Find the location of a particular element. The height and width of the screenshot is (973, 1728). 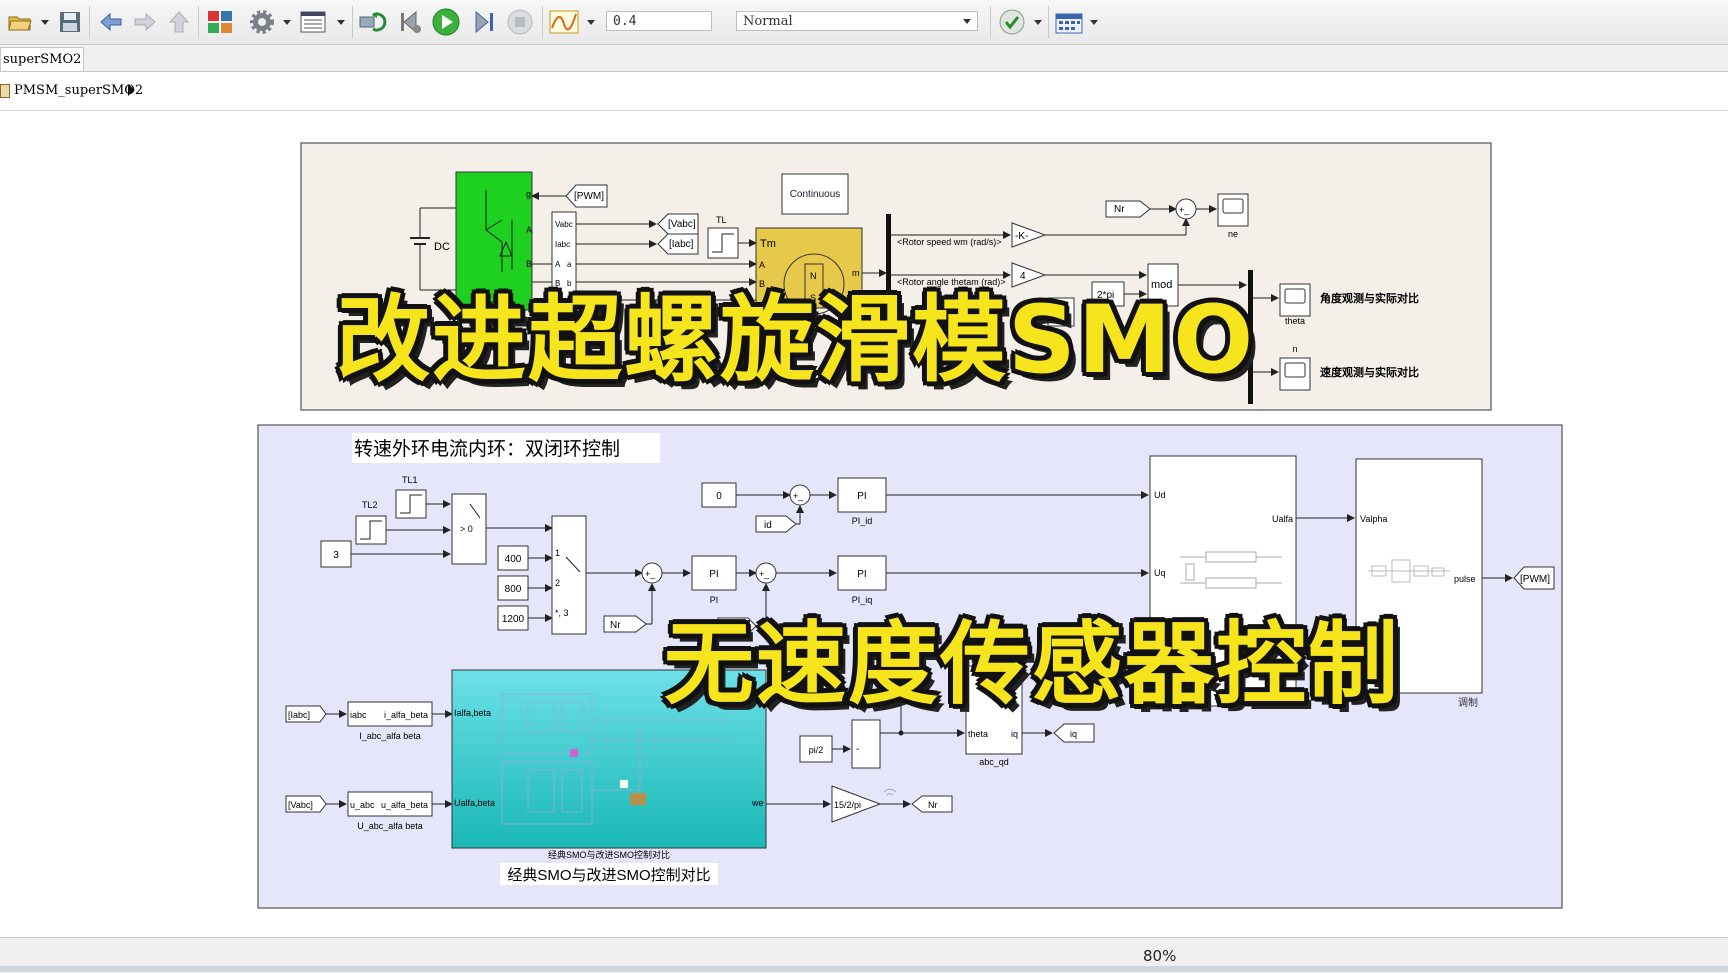

smo-caption: 经典SMO与改进SMO控制对比 is located at coordinates (608, 875).